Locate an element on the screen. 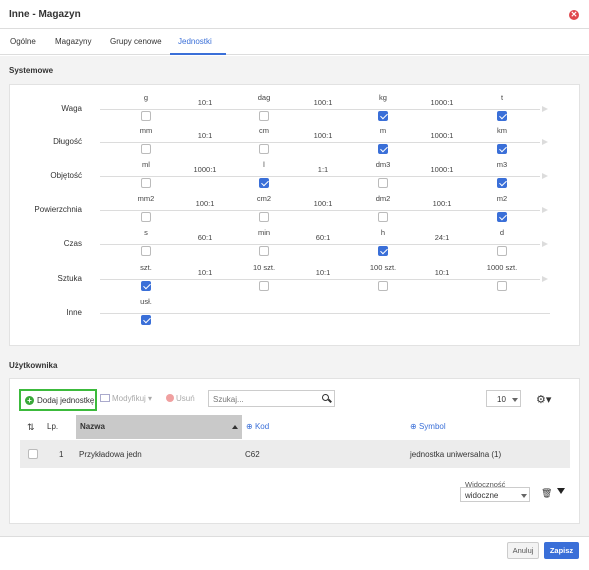 This screenshot has width=589, height=570. dialog-title: Inne - Magazyn is located at coordinates (45, 14).